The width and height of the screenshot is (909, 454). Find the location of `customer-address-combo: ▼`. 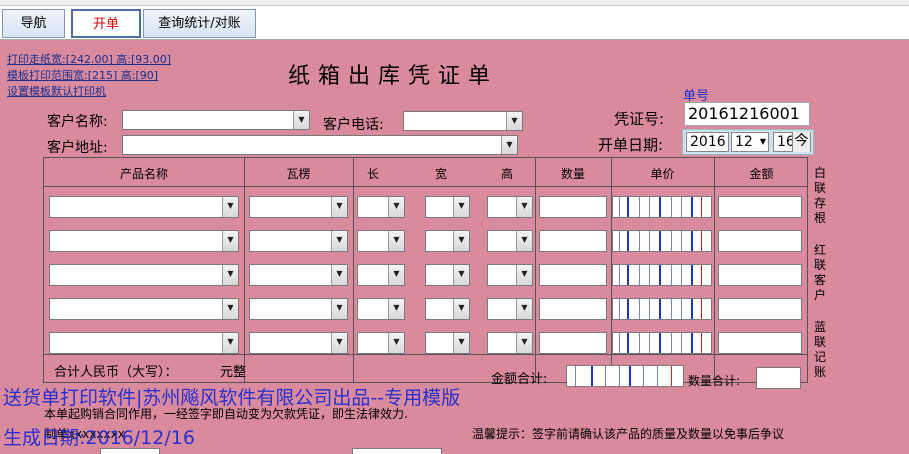

customer-address-combo: ▼ is located at coordinates (320, 145).